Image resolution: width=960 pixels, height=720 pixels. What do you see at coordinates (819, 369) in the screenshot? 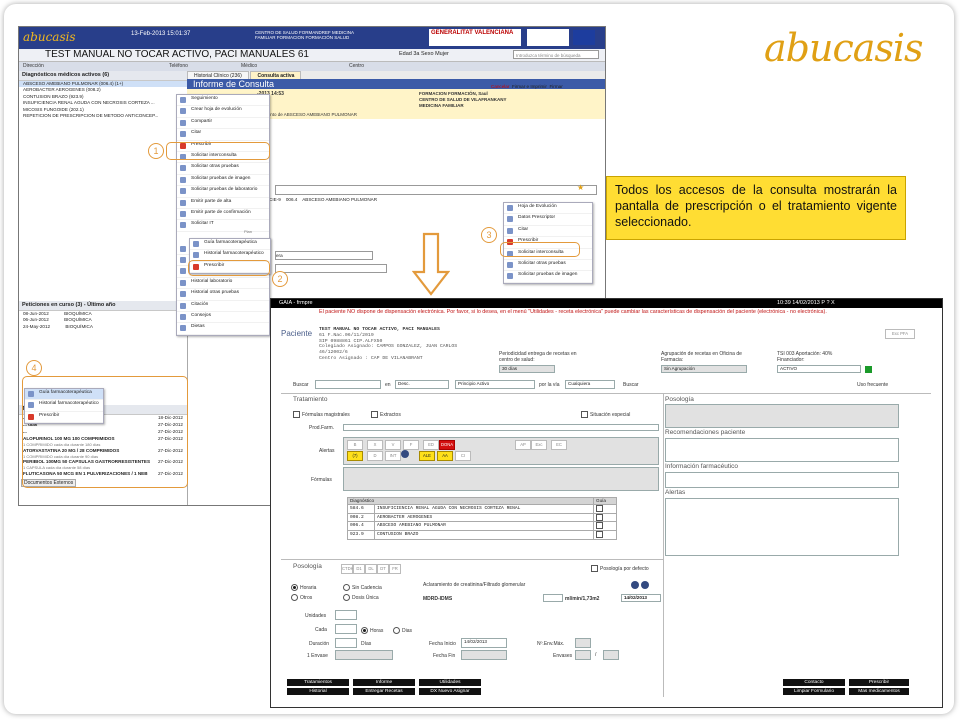
I see `financiador-select: ACTIVO` at bounding box center [819, 369].